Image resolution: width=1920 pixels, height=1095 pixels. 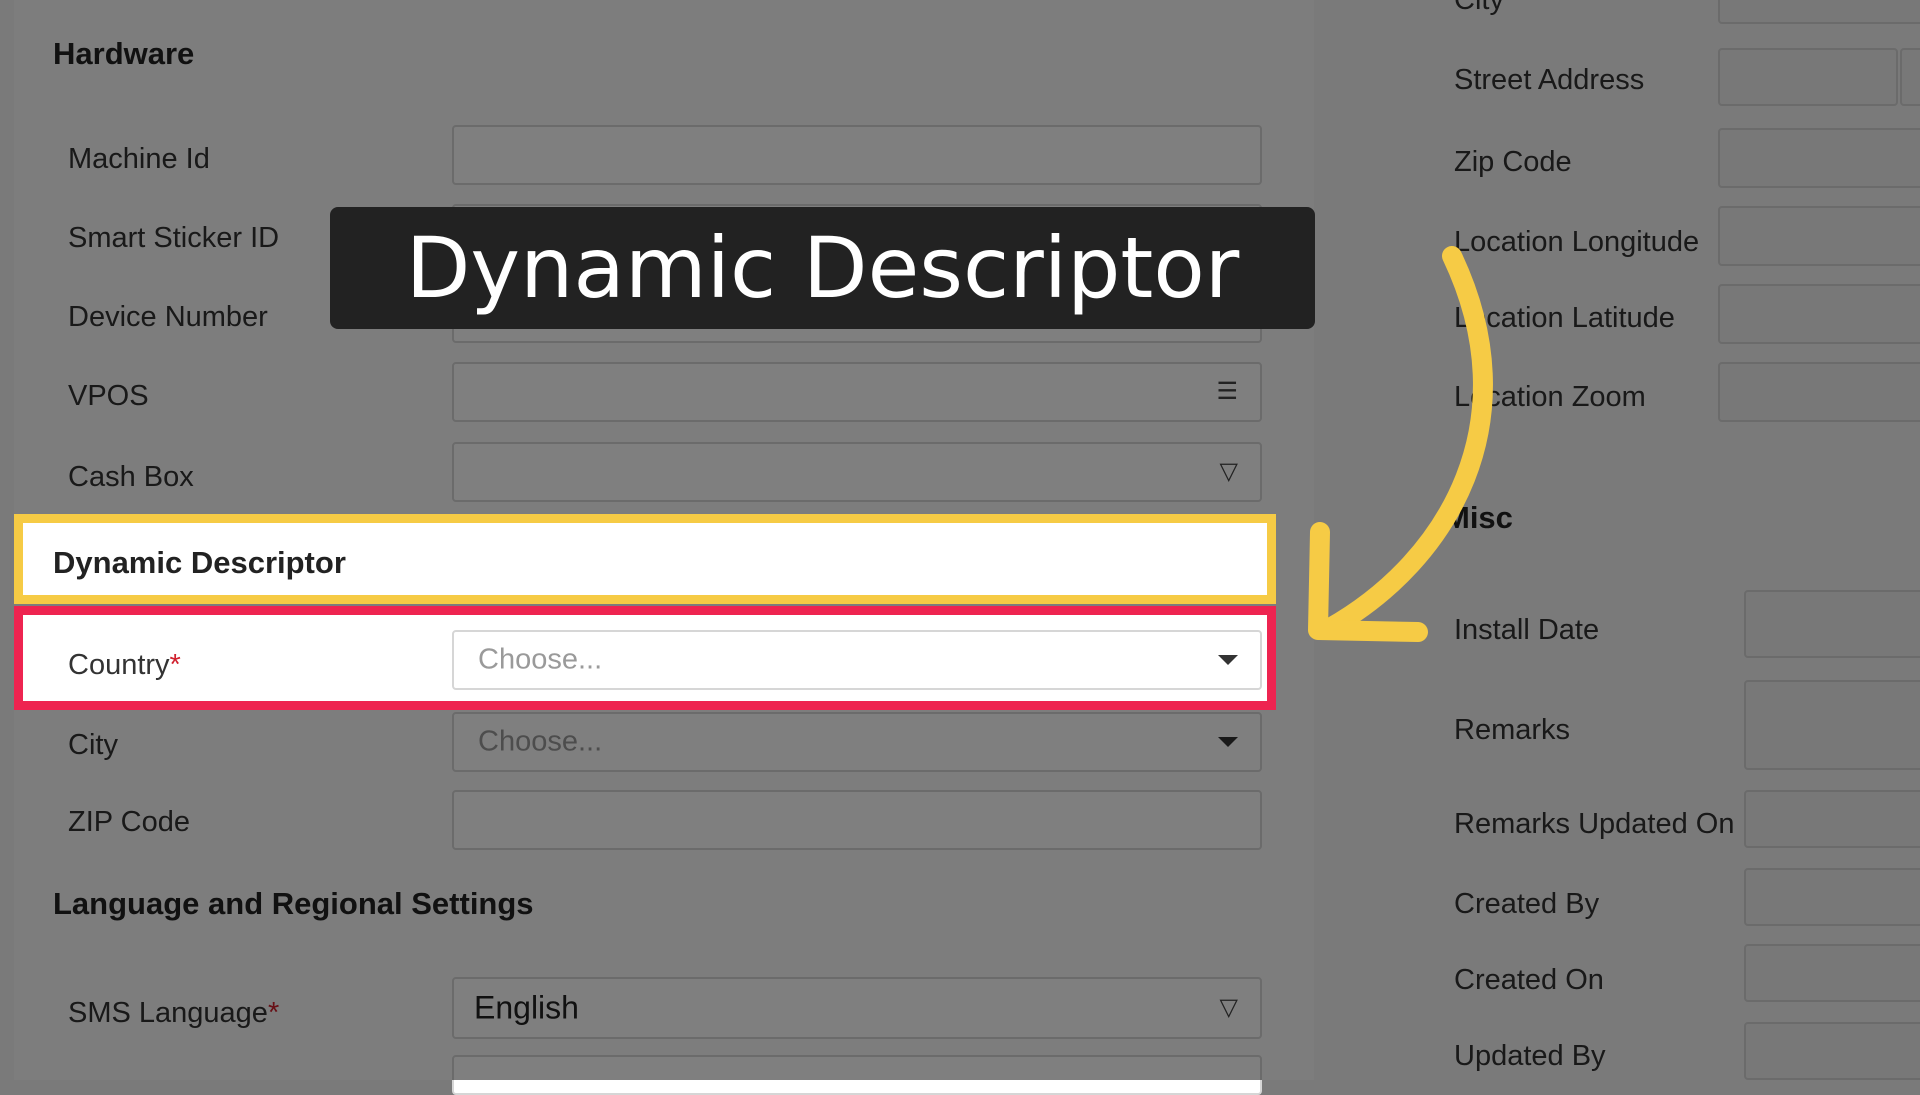 I want to click on sms-language-label: SMS Language*, so click(x=174, y=1013).